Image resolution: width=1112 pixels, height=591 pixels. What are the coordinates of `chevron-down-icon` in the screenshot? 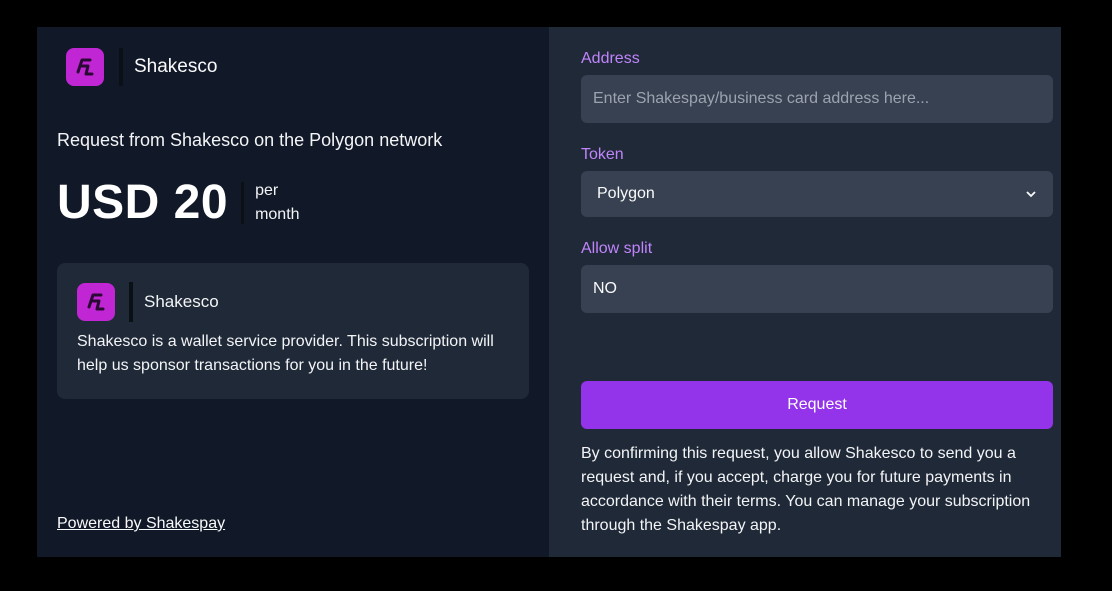 It's located at (1031, 194).